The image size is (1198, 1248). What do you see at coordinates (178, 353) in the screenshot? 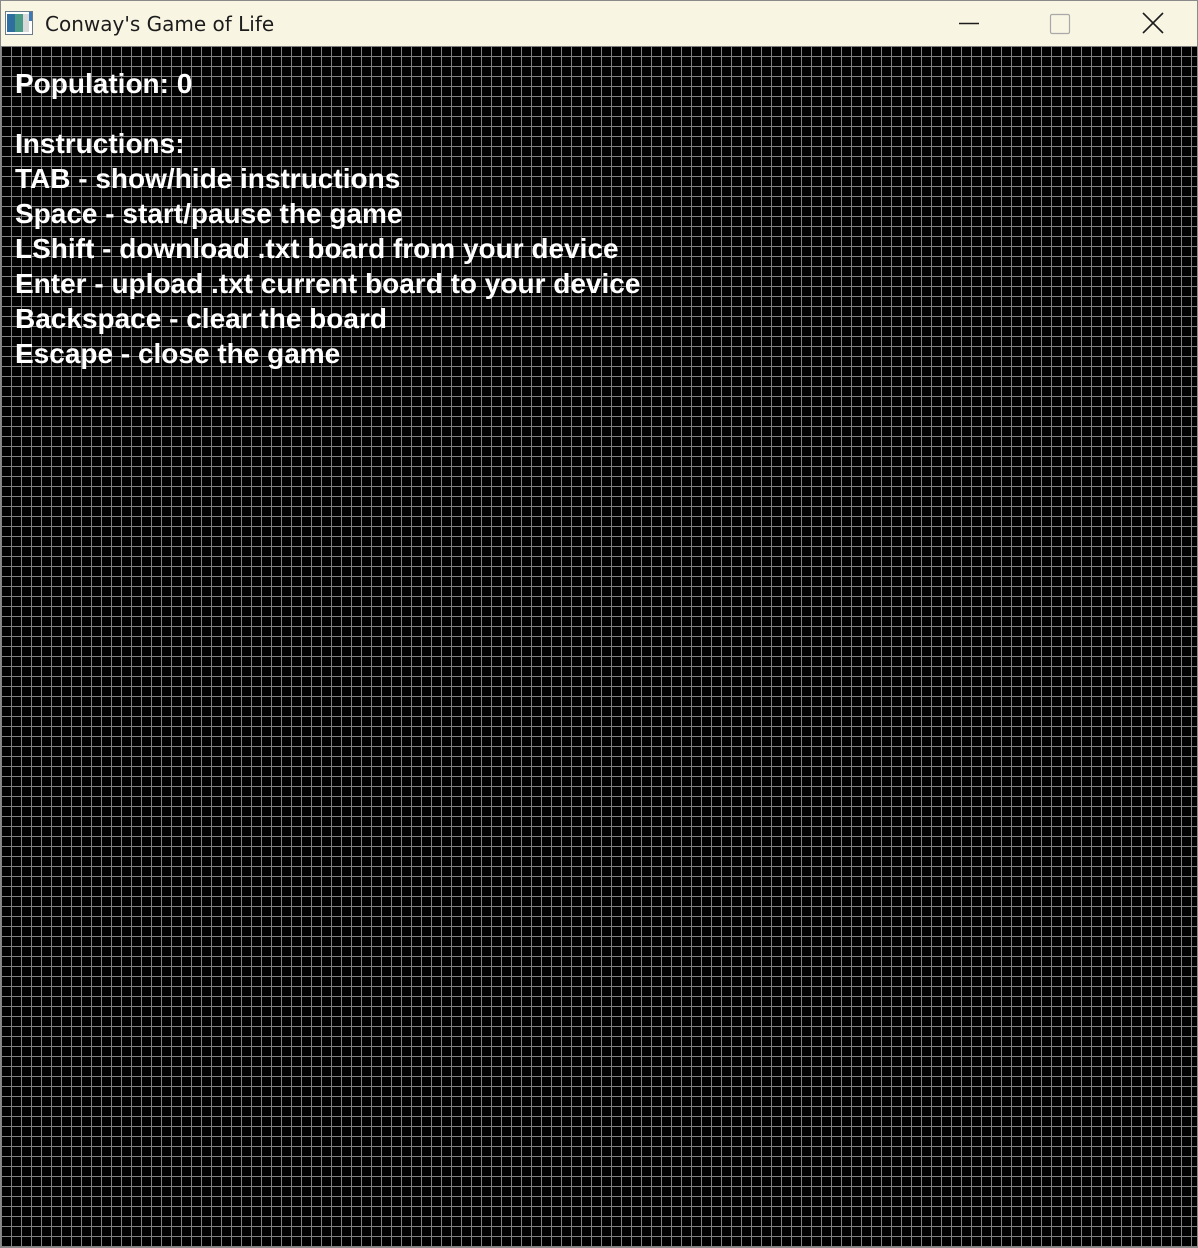
I see `instruction-escape: Escape - close the game` at bounding box center [178, 353].